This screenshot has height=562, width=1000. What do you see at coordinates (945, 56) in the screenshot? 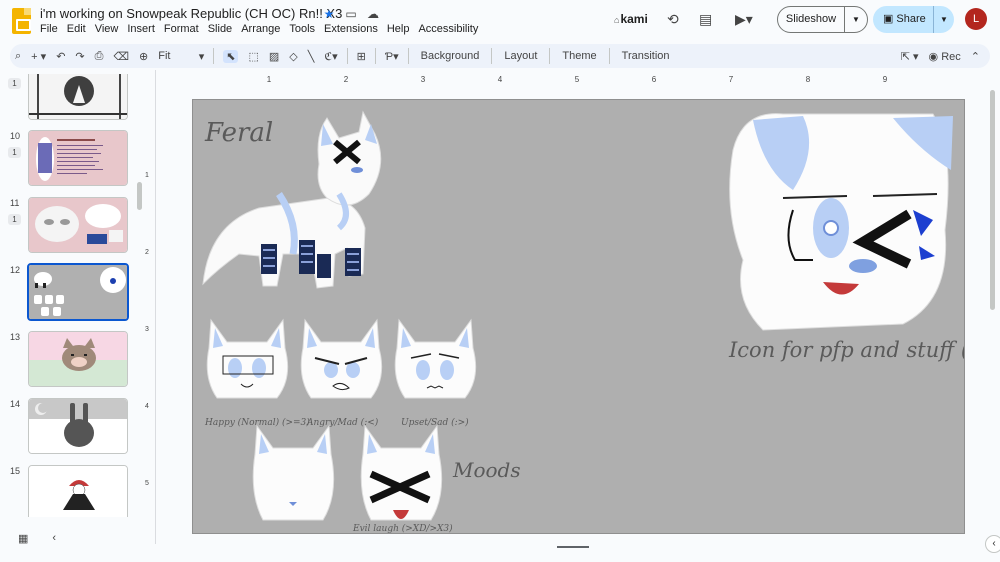
I see `rec-button: ◉ Rec` at bounding box center [945, 56].